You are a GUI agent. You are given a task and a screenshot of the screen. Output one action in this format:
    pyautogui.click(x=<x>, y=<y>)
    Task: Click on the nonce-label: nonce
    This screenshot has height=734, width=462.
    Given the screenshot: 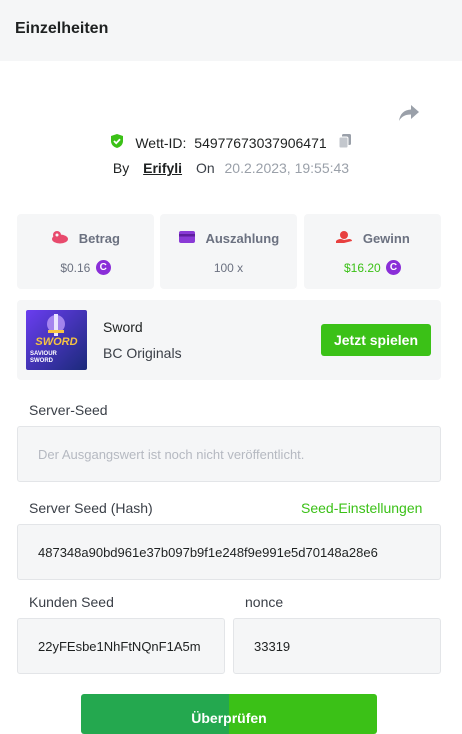 What is the action you would take?
    pyautogui.click(x=264, y=602)
    